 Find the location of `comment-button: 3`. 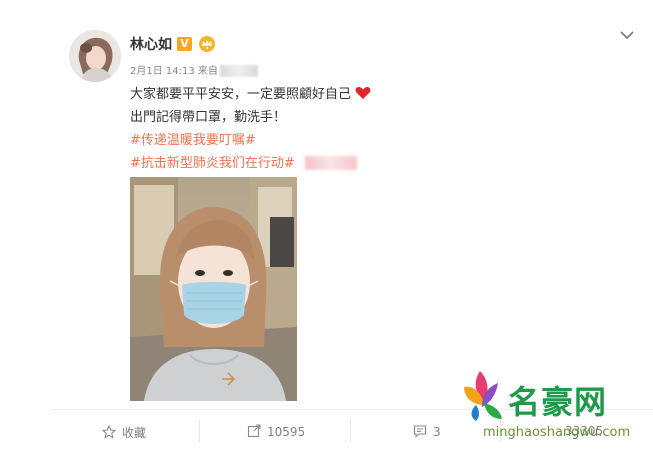

comment-button: 3 is located at coordinates (427, 431).